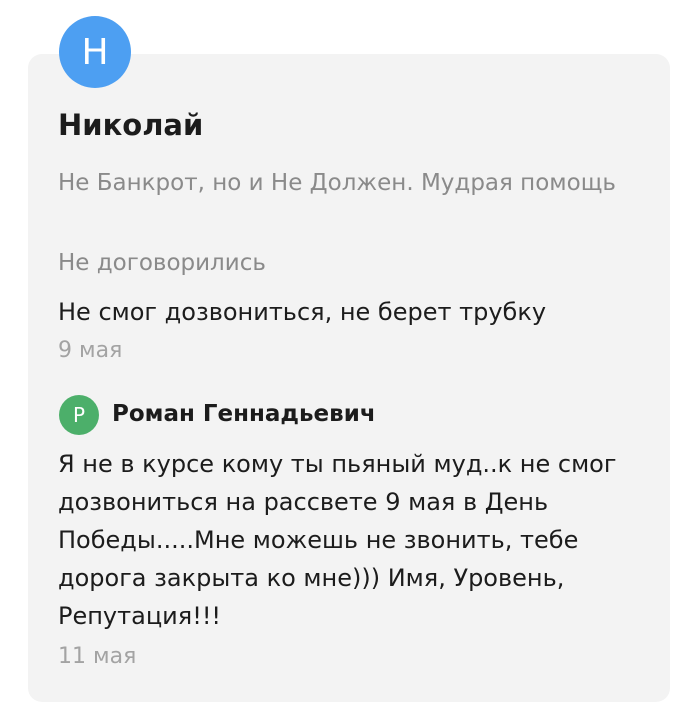 The height and width of the screenshot is (715, 700). Describe the element at coordinates (244, 414) in the screenshot. I see `reply-author: Роман Геннадьевич` at that location.